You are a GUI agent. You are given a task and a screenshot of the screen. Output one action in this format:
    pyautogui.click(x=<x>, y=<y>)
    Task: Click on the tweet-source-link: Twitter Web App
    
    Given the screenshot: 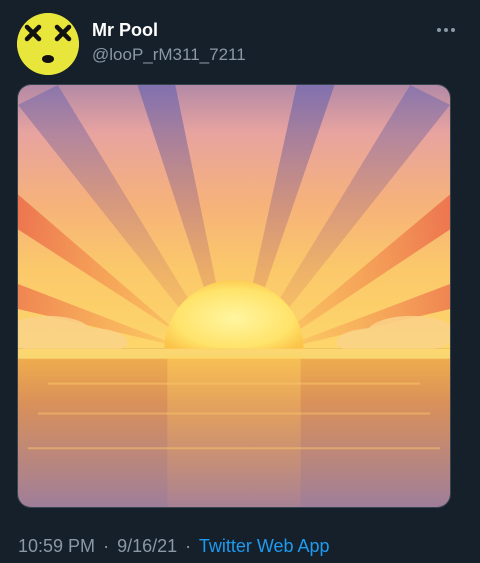 What is the action you would take?
    pyautogui.click(x=264, y=546)
    